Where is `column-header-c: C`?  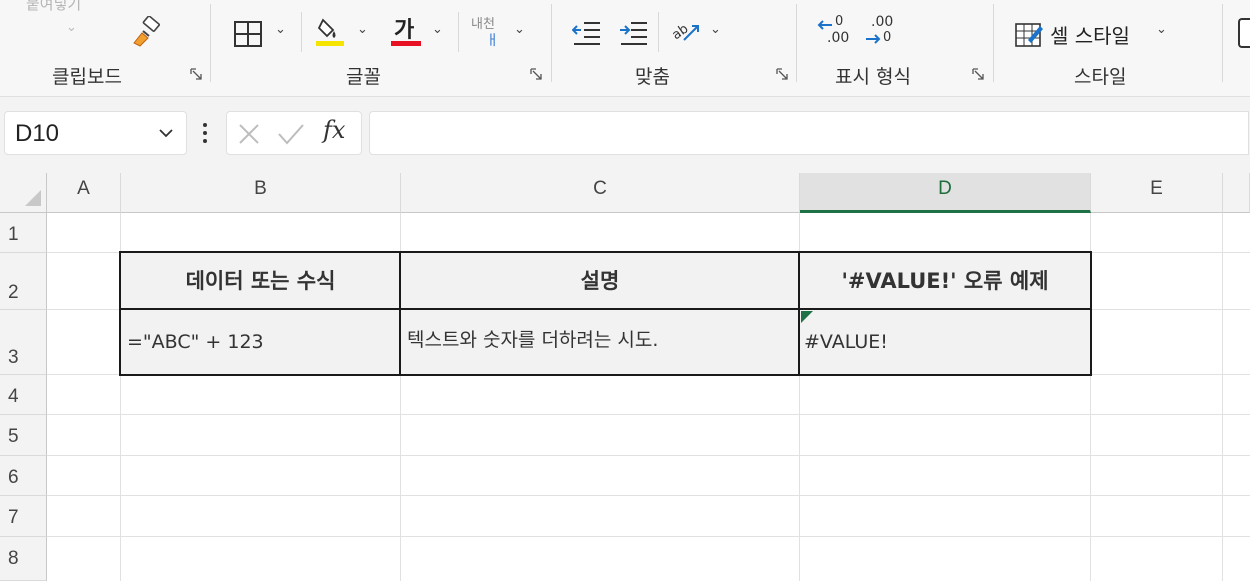 column-header-c: C is located at coordinates (600, 193).